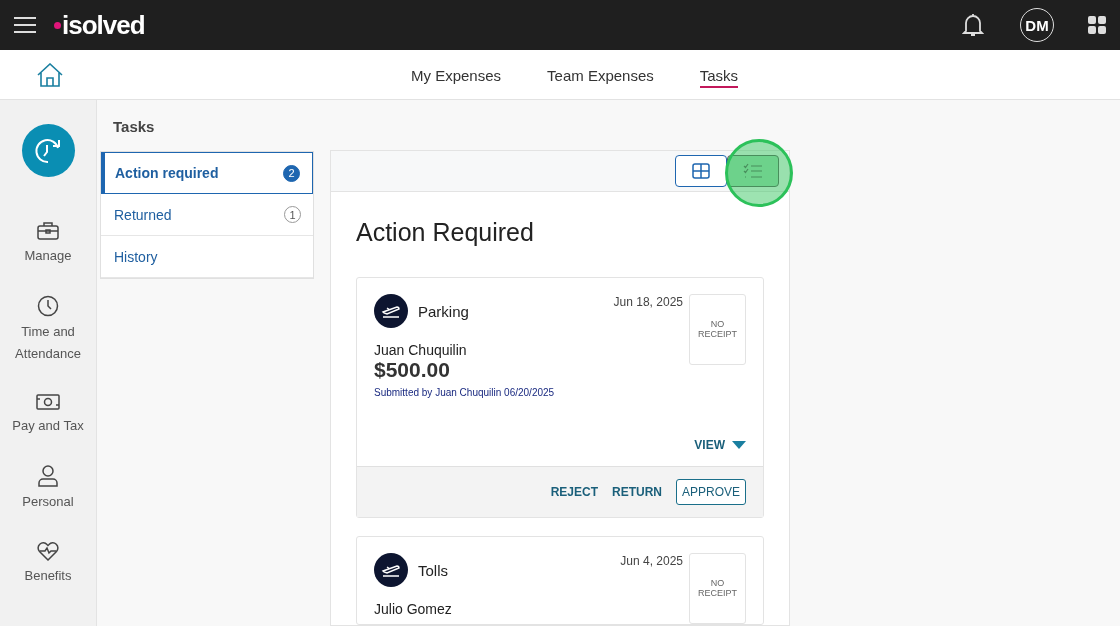 The width and height of the screenshot is (1120, 626). Describe the element at coordinates (710, 492) in the screenshot. I see `action-button: APPROVE` at that location.